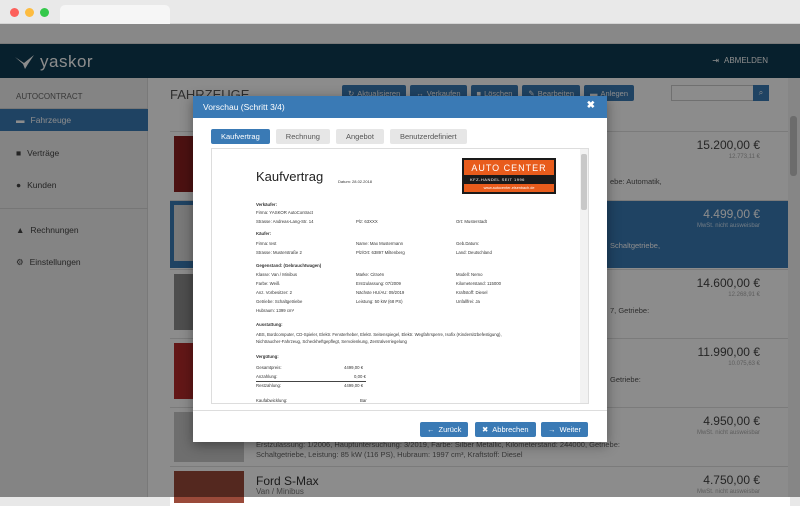 This screenshot has height=506, width=800. What do you see at coordinates (450, 429) in the screenshot?
I see `button-label: Zurück` at bounding box center [450, 429].